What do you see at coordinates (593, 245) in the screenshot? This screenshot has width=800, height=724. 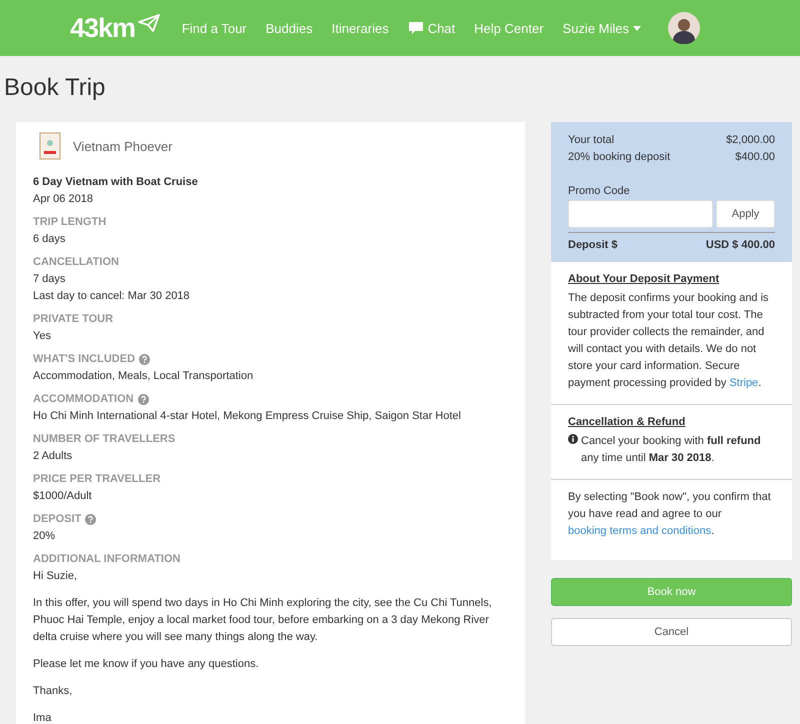 I see `deposit-label: Deposit $` at bounding box center [593, 245].